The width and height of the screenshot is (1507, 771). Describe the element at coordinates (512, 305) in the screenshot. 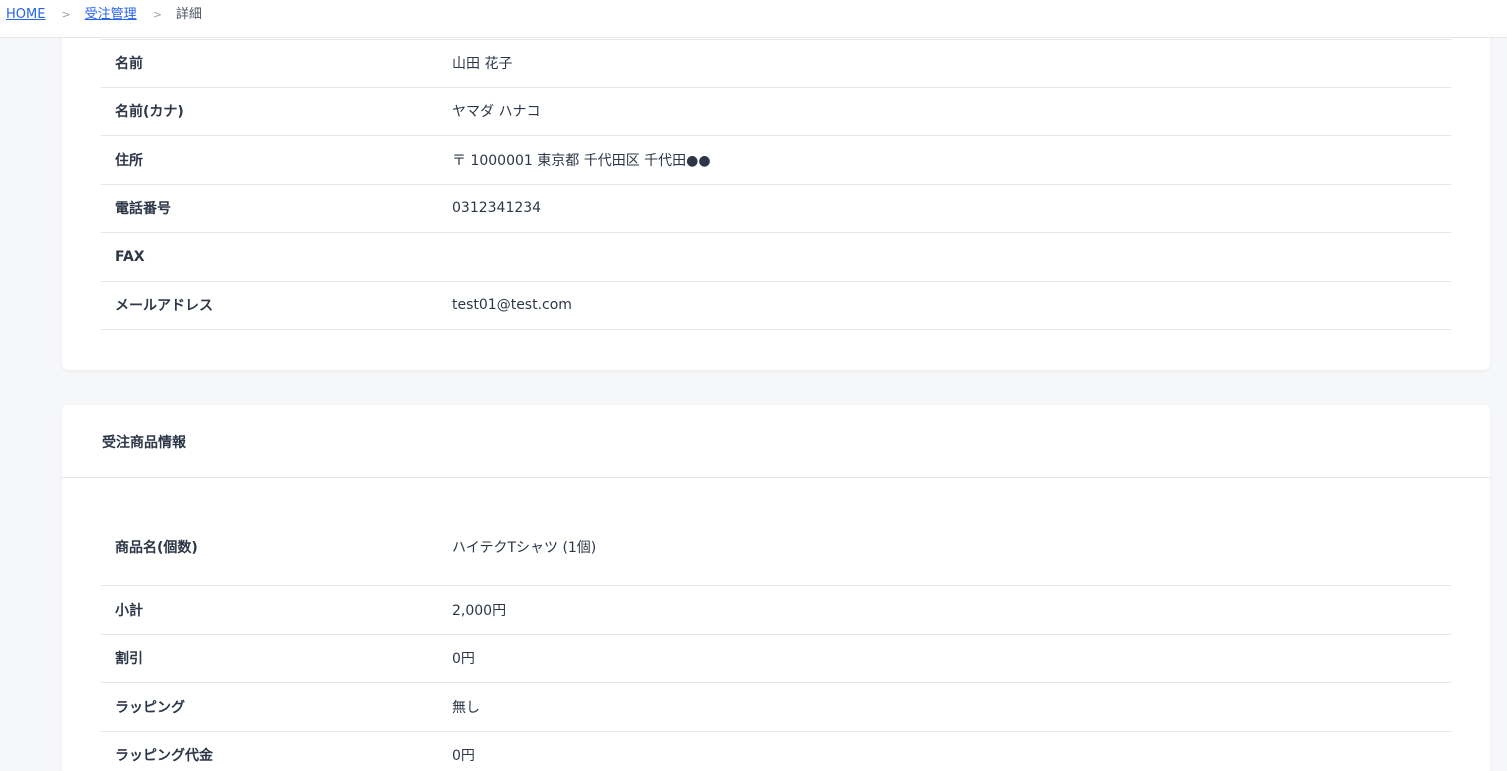

I see `row-value: test01@test.com` at that location.